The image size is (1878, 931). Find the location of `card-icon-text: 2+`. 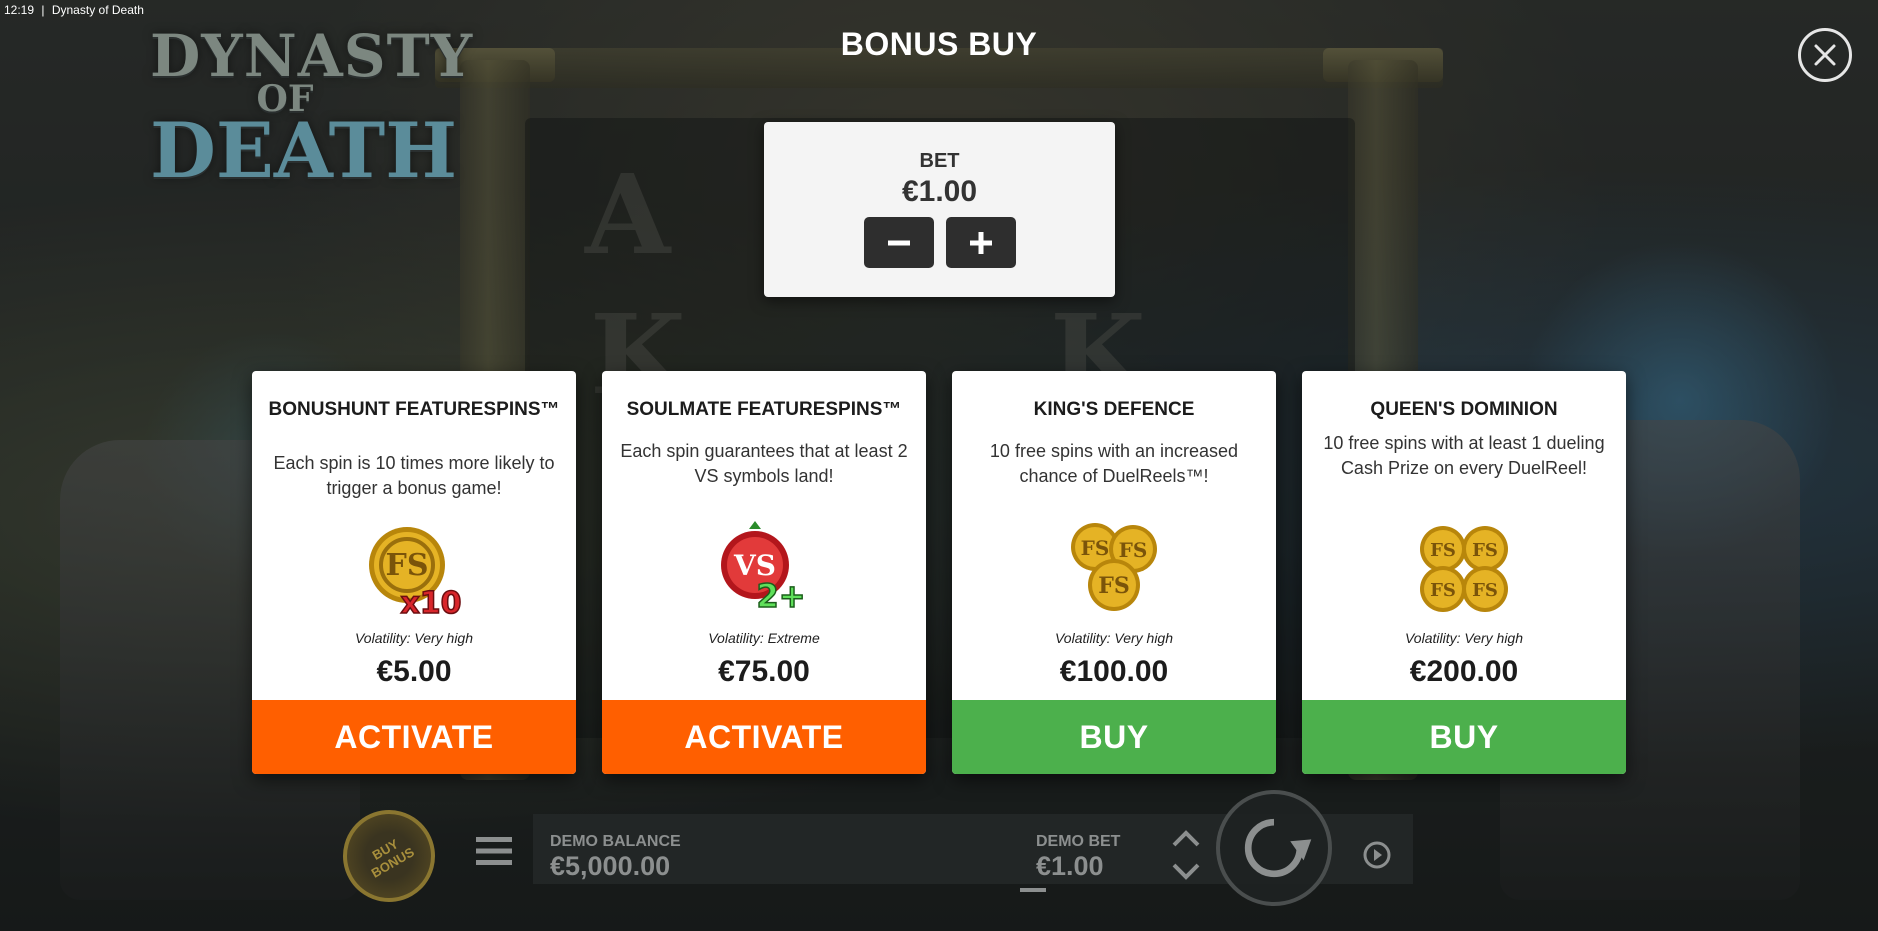

card-icon-text: 2+ is located at coordinates (780, 596).